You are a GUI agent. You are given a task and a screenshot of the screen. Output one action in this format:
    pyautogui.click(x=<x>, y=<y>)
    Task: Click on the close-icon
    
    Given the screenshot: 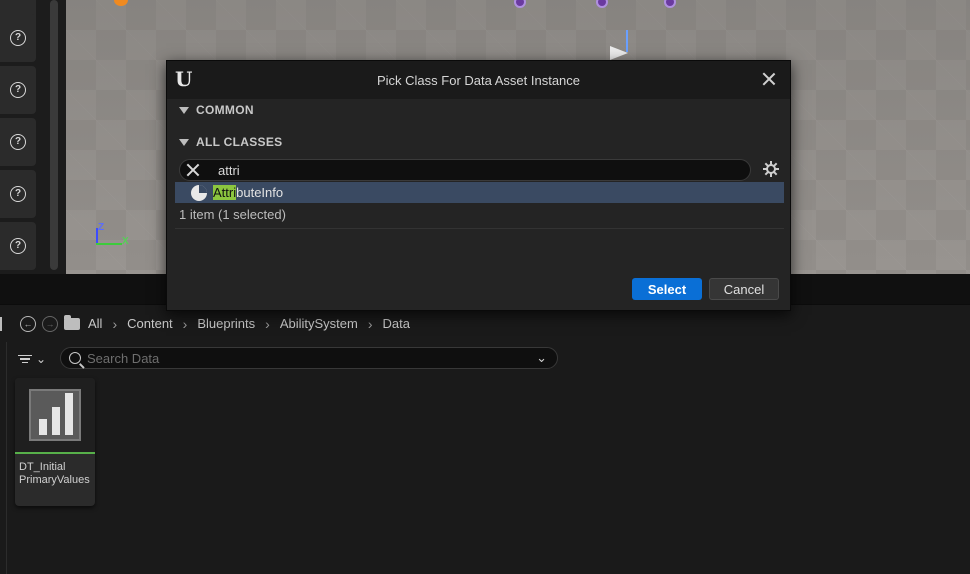 What is the action you would take?
    pyautogui.click(x=769, y=79)
    